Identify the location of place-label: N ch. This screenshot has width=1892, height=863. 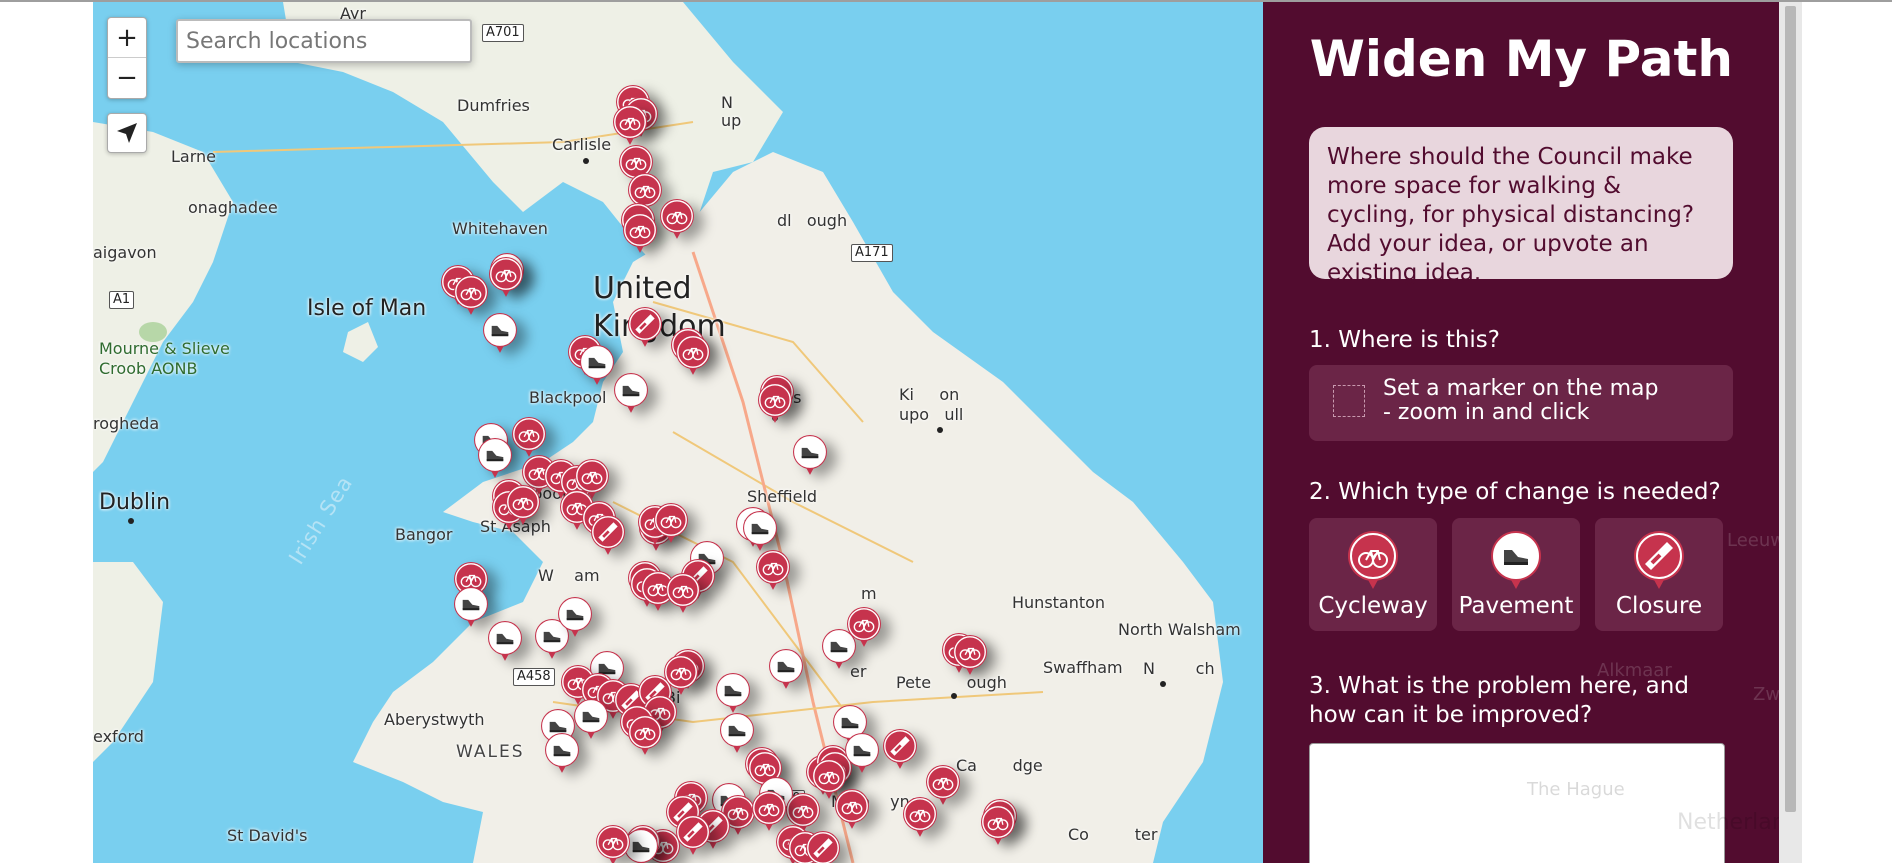
(1179, 668).